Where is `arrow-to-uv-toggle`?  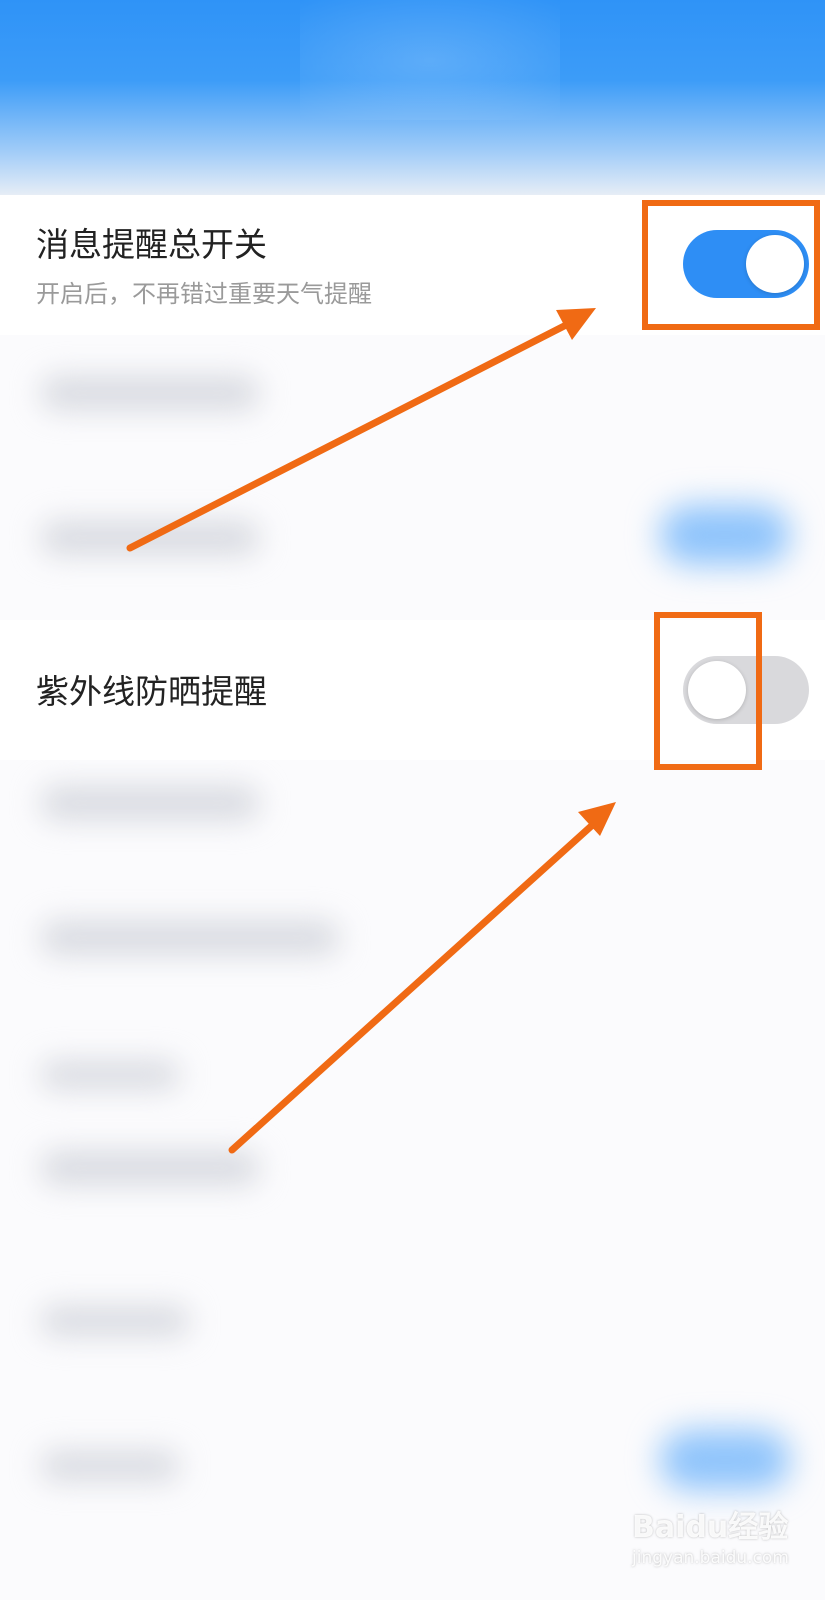
arrow-to-uv-toggle is located at coordinates (415, 985).